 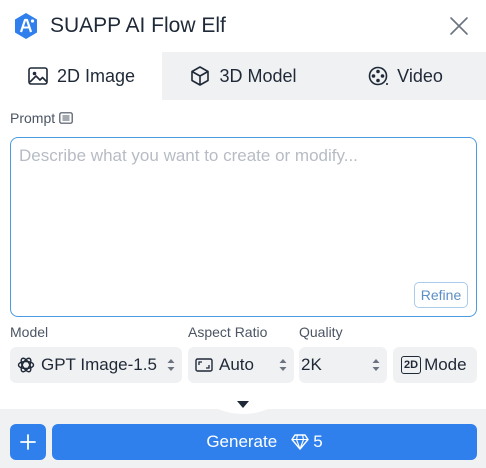 What do you see at coordinates (243, 26) in the screenshot?
I see `title-bar: SUAPP AI Flow Elf` at bounding box center [243, 26].